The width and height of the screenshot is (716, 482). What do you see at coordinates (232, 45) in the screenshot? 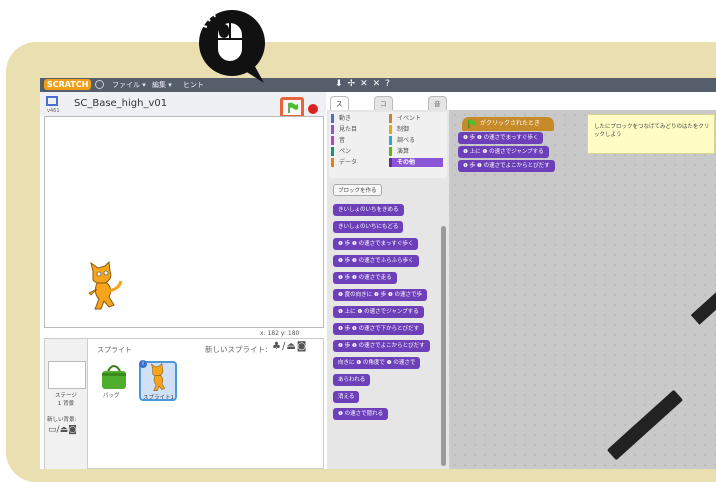
I see `mouse-callout` at bounding box center [232, 45].